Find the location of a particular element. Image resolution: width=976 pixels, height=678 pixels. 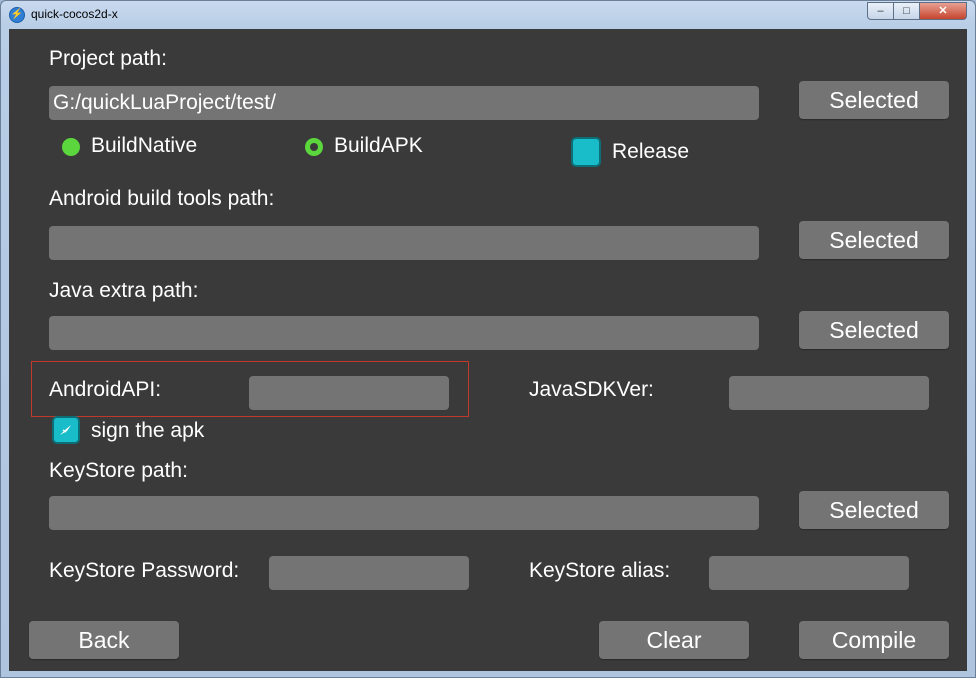

maximize-button: □ is located at coordinates (906, 11).